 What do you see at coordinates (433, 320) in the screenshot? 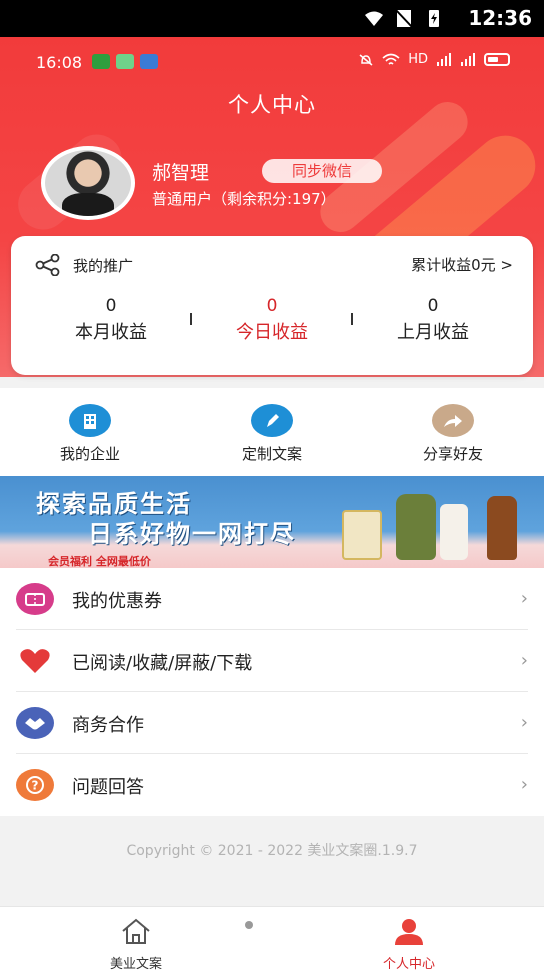
I see `stat-last-month: 0 上月收益` at bounding box center [433, 320].